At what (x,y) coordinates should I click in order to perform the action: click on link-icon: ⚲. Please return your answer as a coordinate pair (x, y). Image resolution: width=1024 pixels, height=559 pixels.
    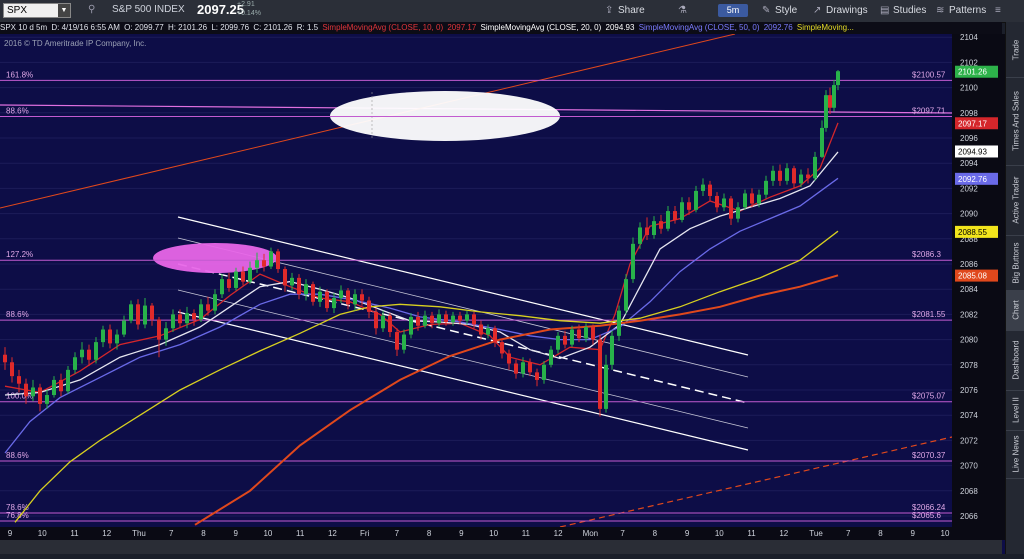
    Looking at the image, I should click on (91, 9).